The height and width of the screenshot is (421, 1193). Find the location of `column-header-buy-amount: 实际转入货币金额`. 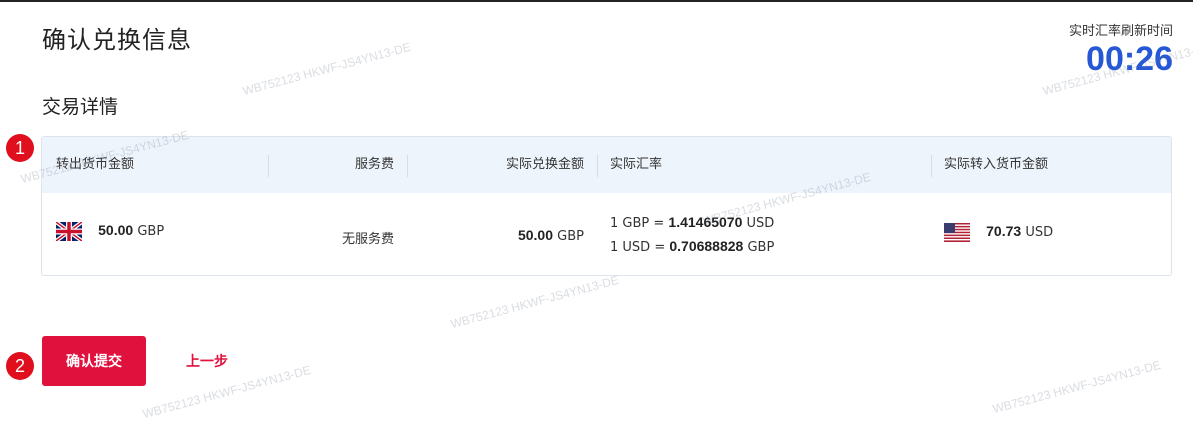

column-header-buy-amount: 实际转入货币金额 is located at coordinates (996, 164).